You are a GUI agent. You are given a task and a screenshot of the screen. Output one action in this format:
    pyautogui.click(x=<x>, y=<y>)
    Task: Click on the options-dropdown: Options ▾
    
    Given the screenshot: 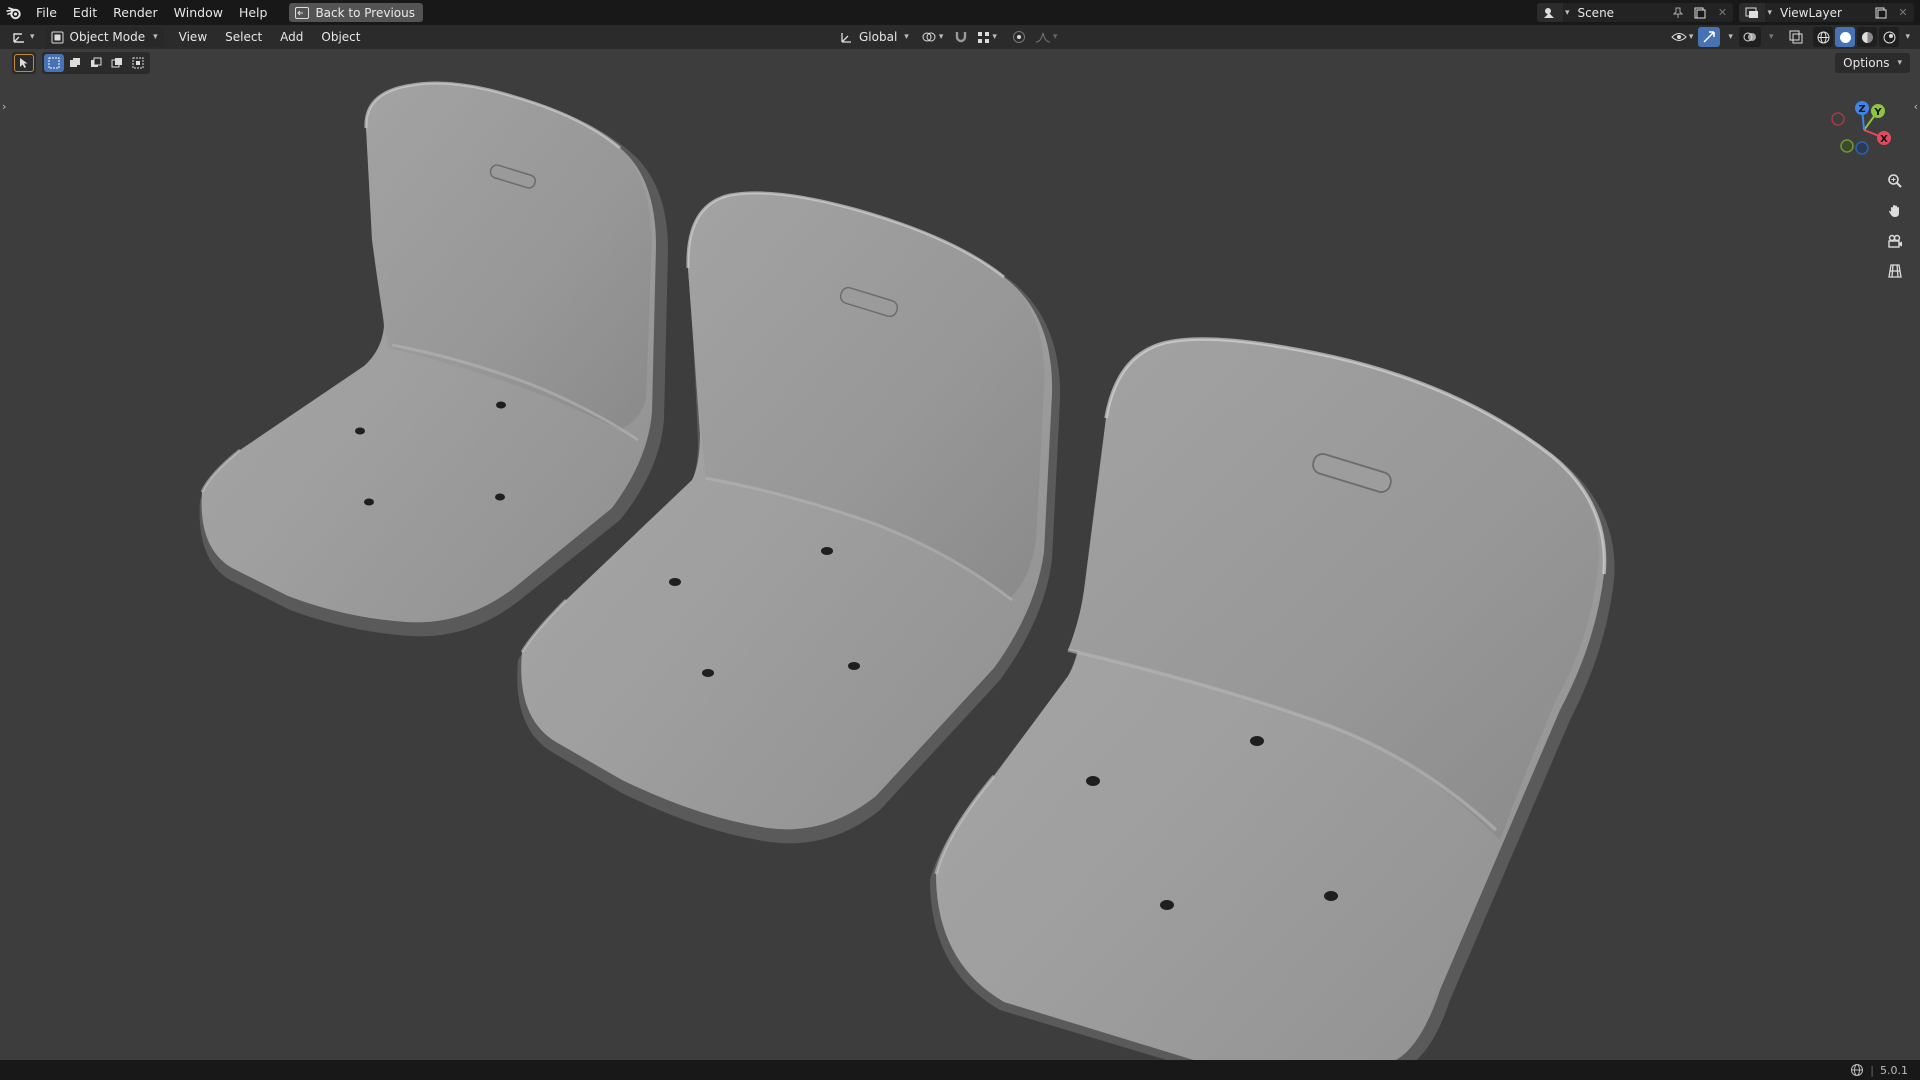 What is the action you would take?
    pyautogui.click(x=1872, y=63)
    